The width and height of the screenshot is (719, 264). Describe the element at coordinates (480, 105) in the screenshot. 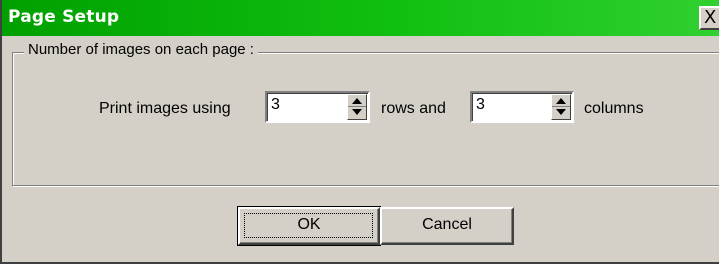

I see `columns-value: 3` at that location.